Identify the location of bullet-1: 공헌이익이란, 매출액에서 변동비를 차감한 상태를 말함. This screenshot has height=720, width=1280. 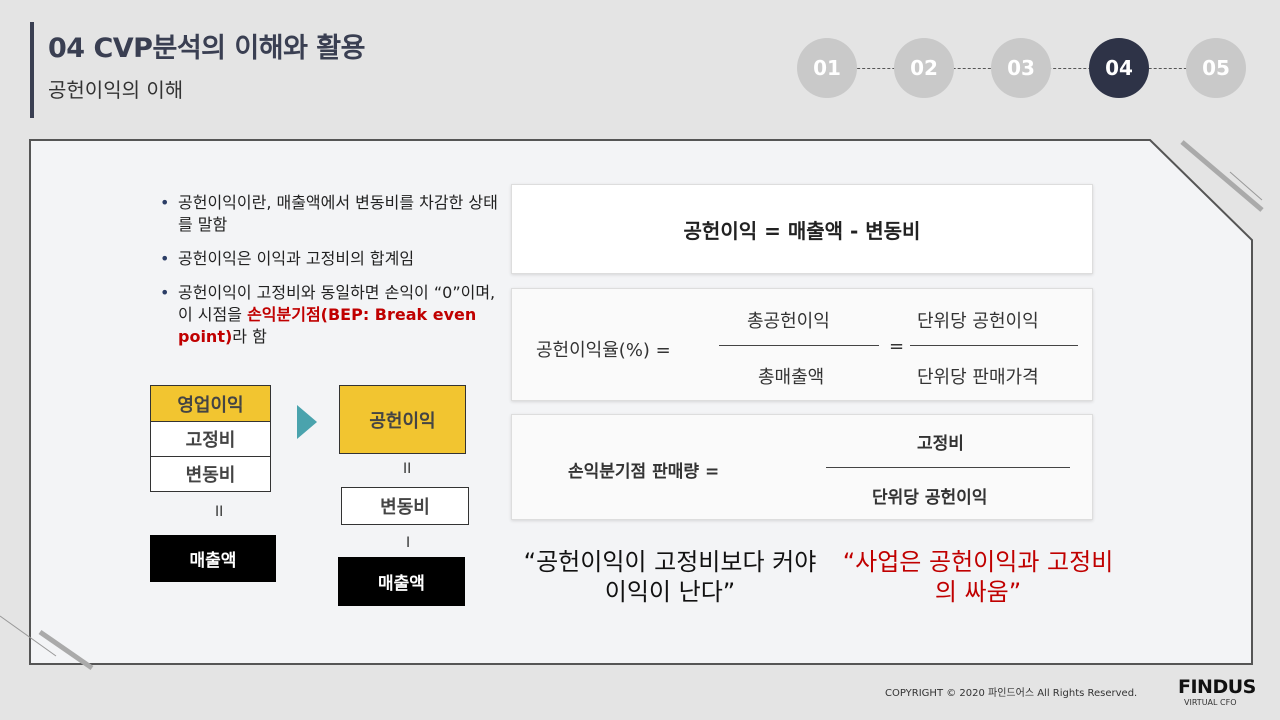
(330, 214).